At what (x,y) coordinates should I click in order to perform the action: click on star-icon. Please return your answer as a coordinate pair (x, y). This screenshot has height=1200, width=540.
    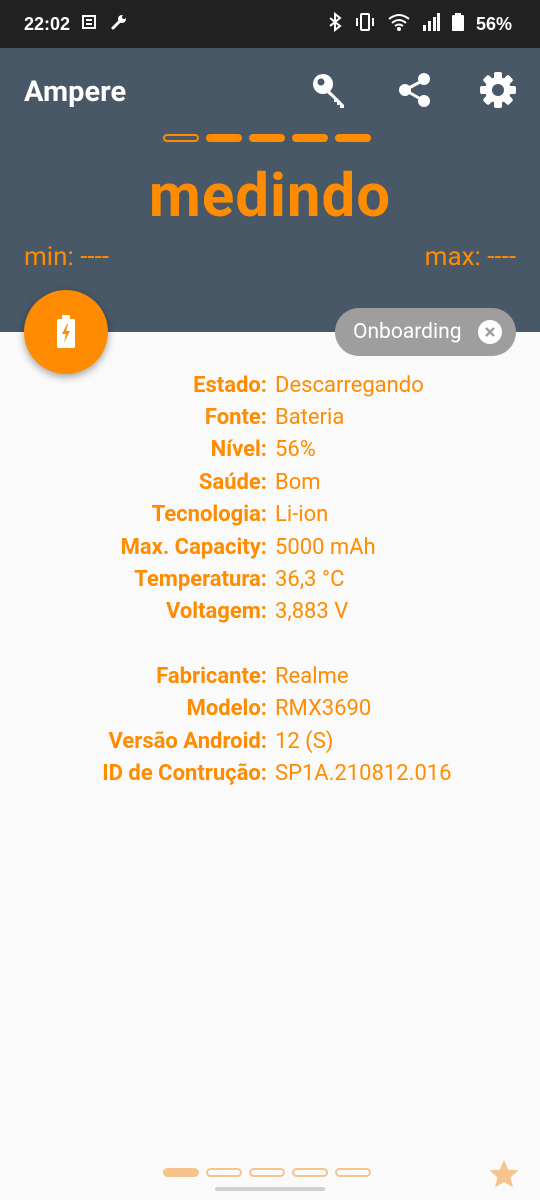
    Looking at the image, I should click on (504, 1174).